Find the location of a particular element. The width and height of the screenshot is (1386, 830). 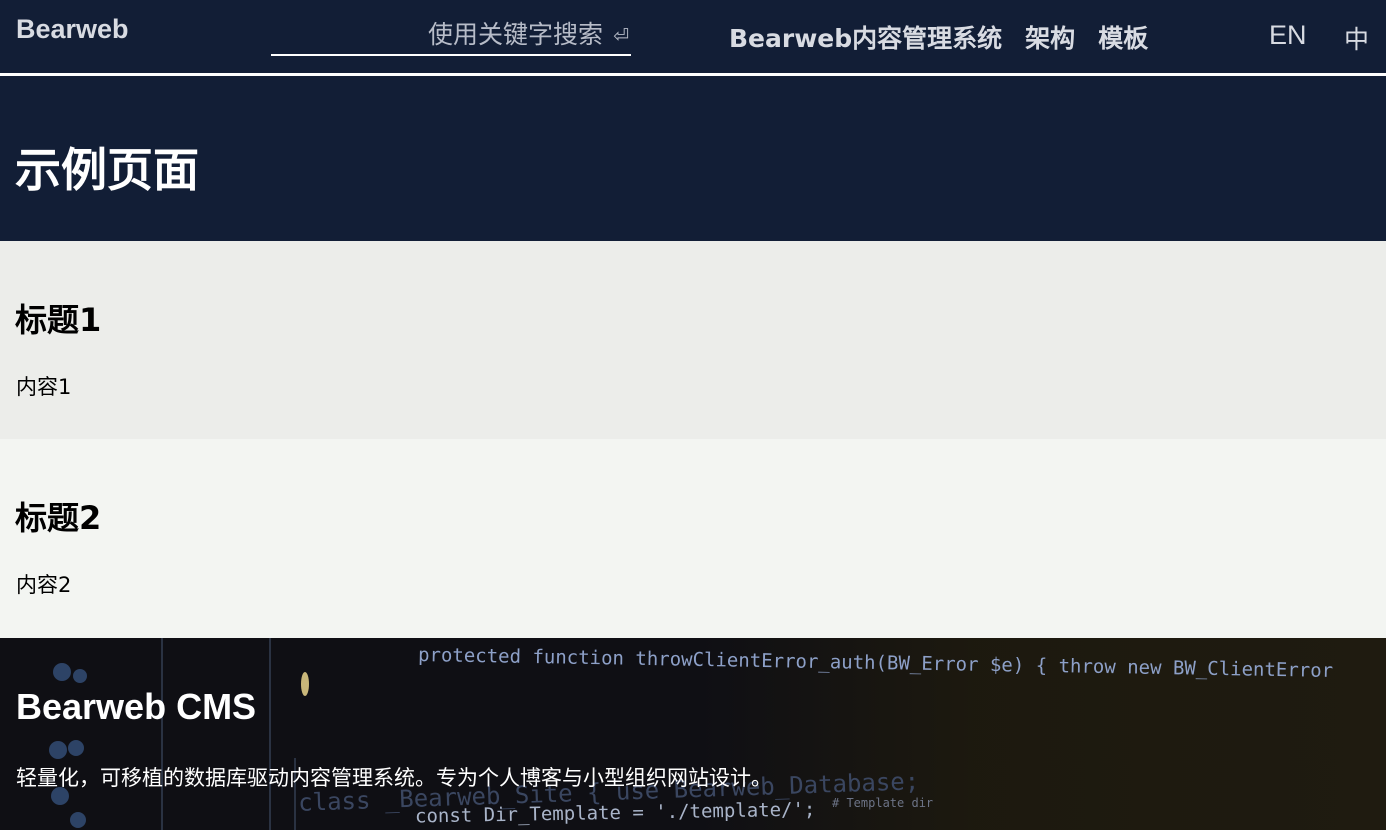

search-box: ⏎ is located at coordinates (451, 35).